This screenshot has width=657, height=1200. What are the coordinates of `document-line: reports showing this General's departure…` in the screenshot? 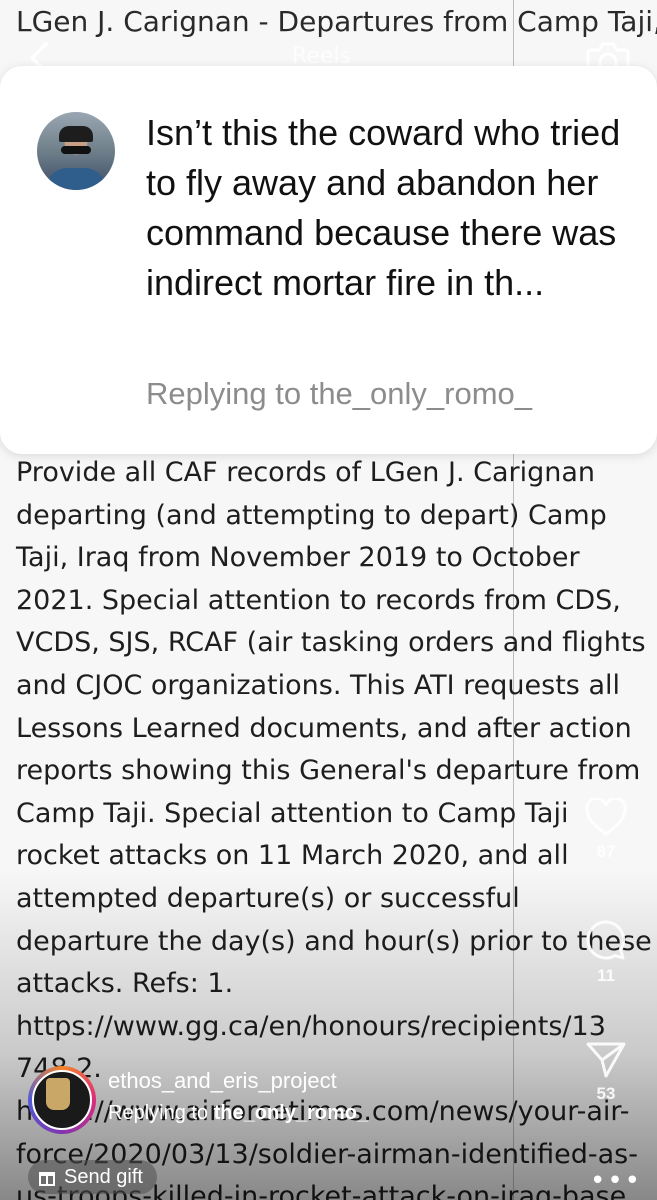 It's located at (328, 771).